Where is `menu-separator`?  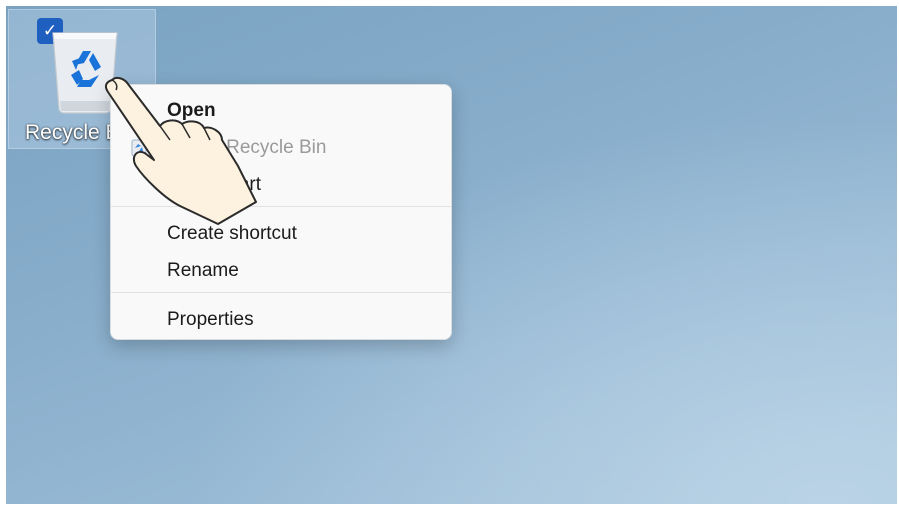 menu-separator is located at coordinates (281, 292).